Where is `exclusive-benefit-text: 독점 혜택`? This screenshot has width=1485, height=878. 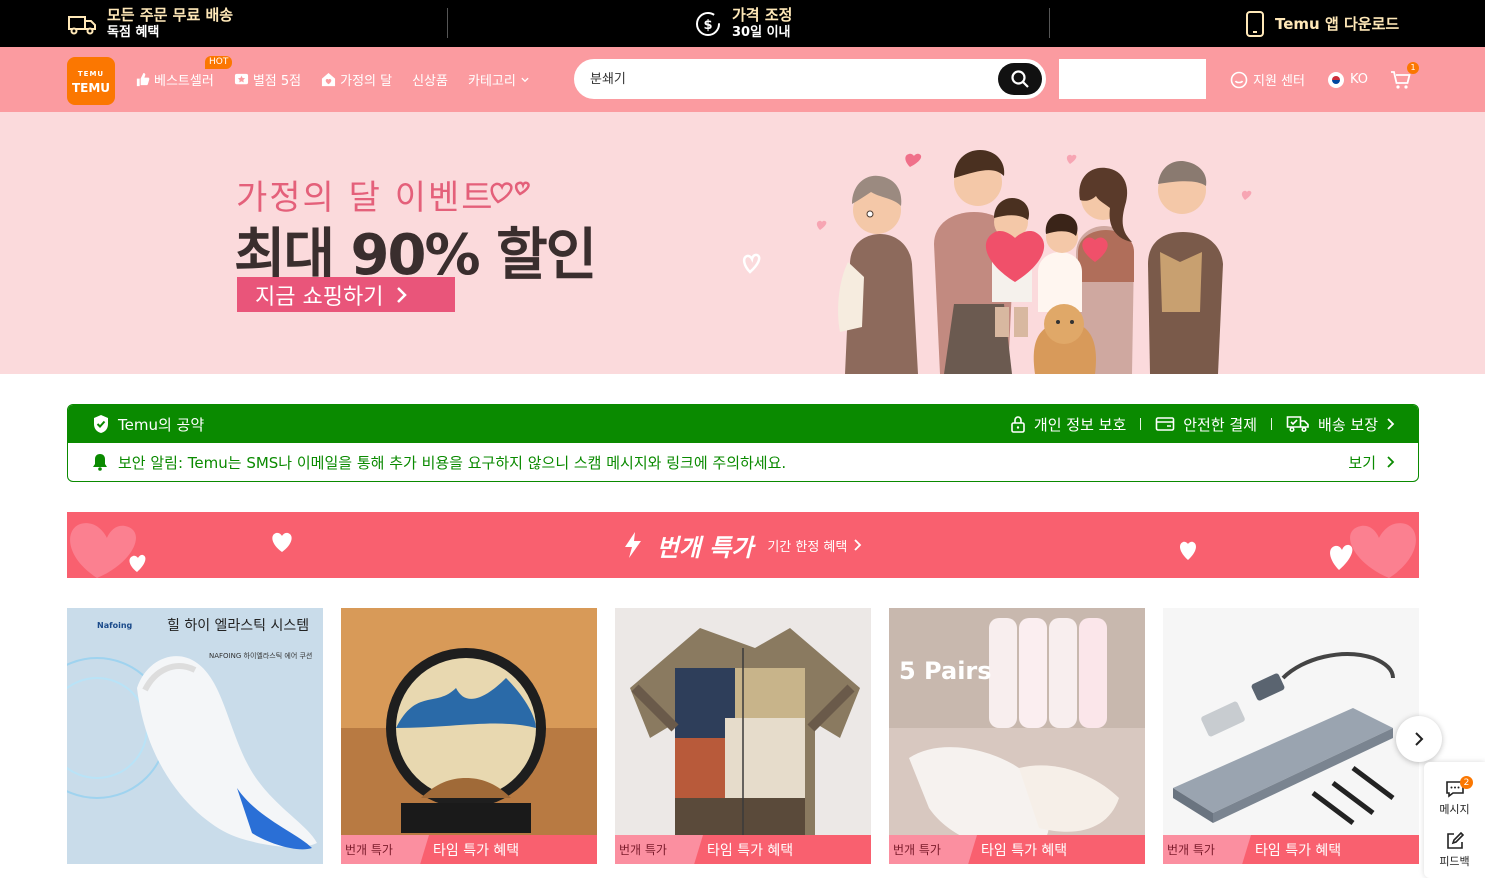 exclusive-benefit-text: 독점 혜택 is located at coordinates (133, 32).